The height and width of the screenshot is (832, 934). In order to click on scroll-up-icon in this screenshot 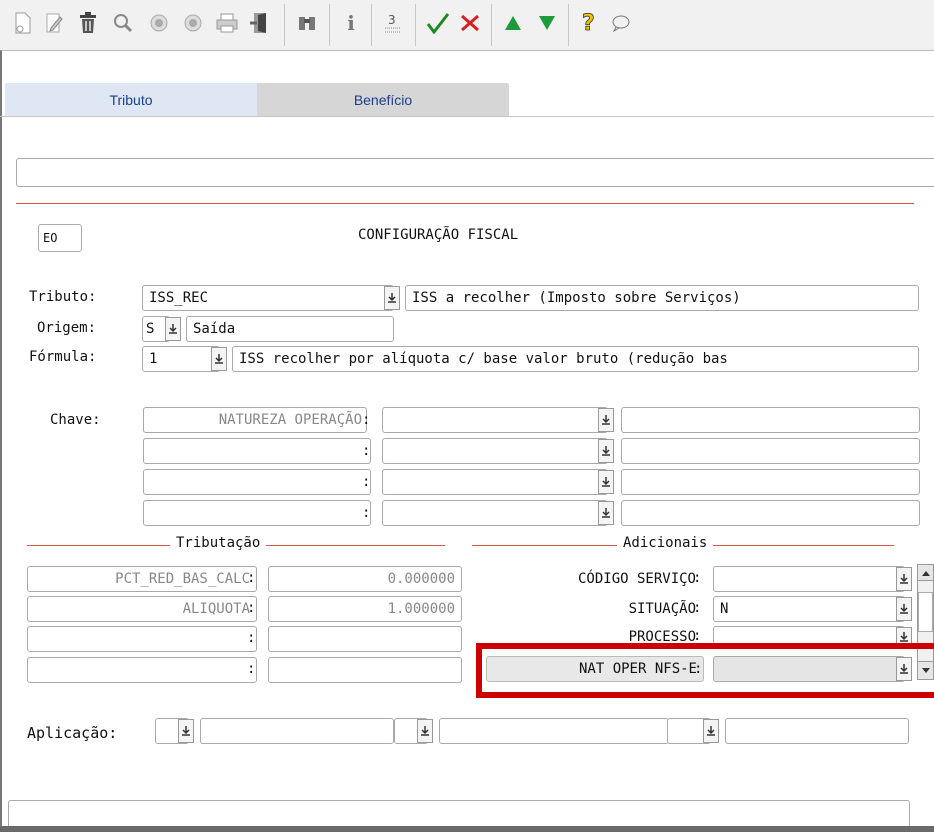, I will do `click(925, 573)`.